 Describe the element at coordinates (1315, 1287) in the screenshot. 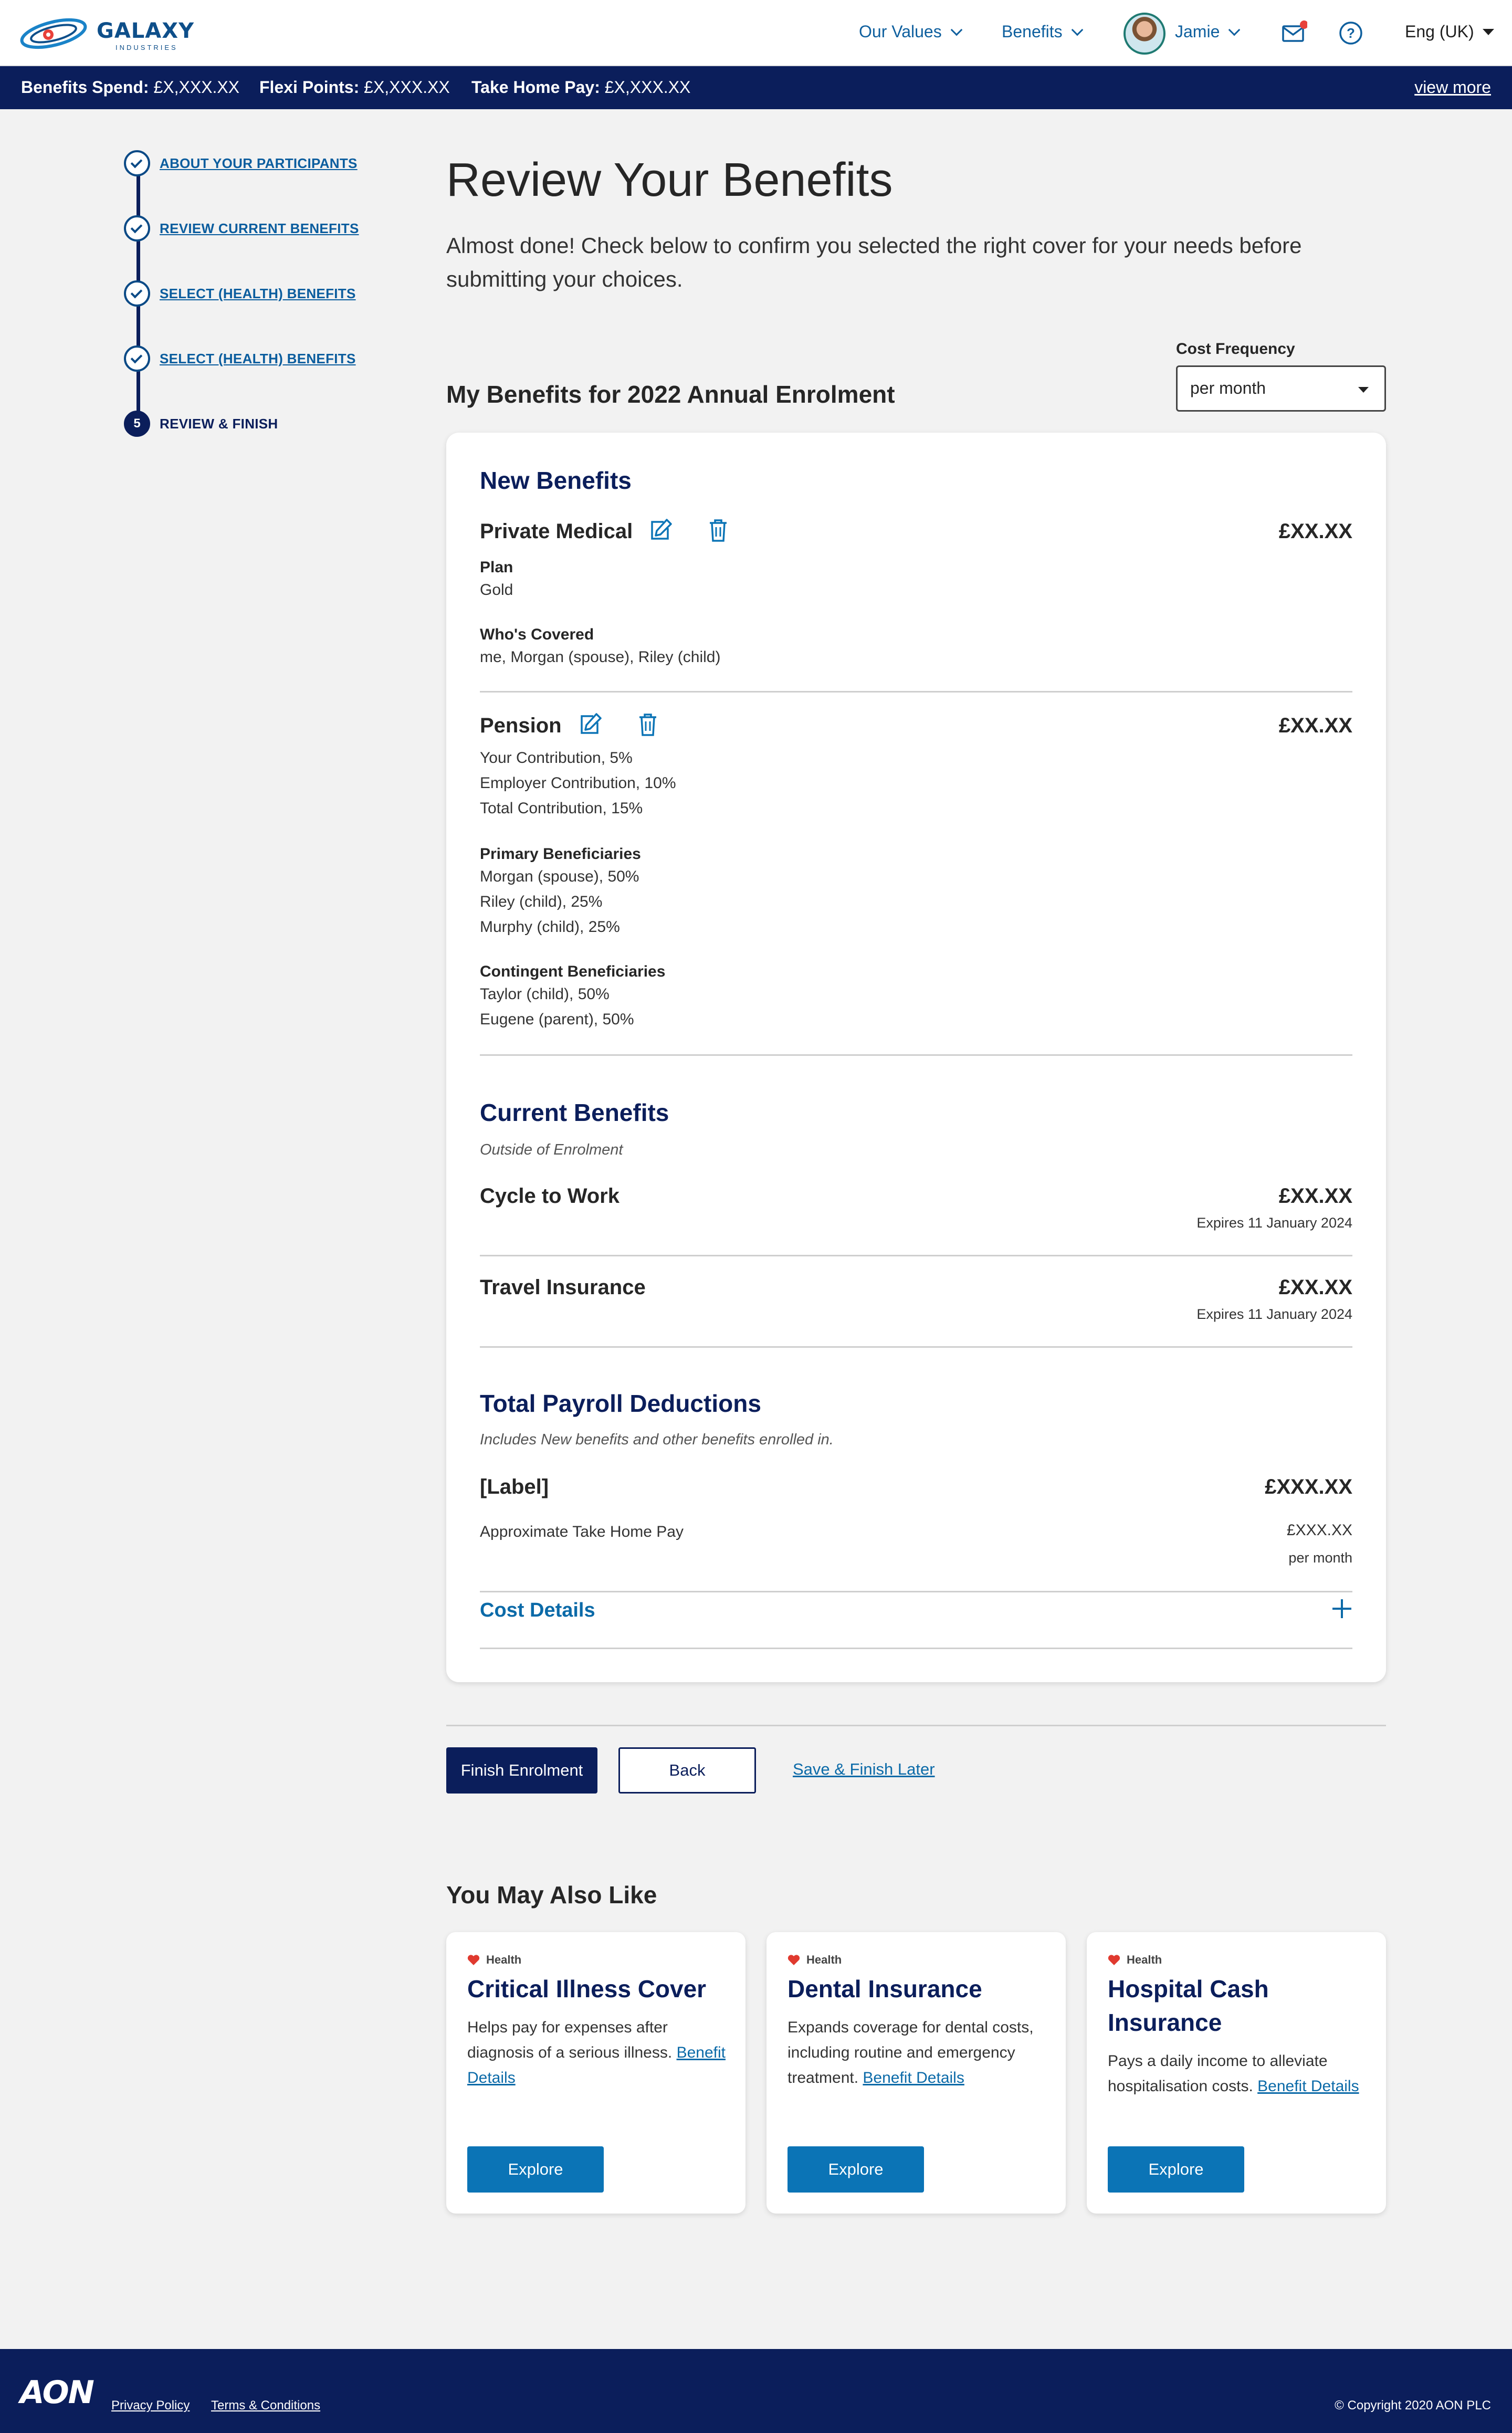

I see `travel-insurance-price: £XX.XX` at that location.